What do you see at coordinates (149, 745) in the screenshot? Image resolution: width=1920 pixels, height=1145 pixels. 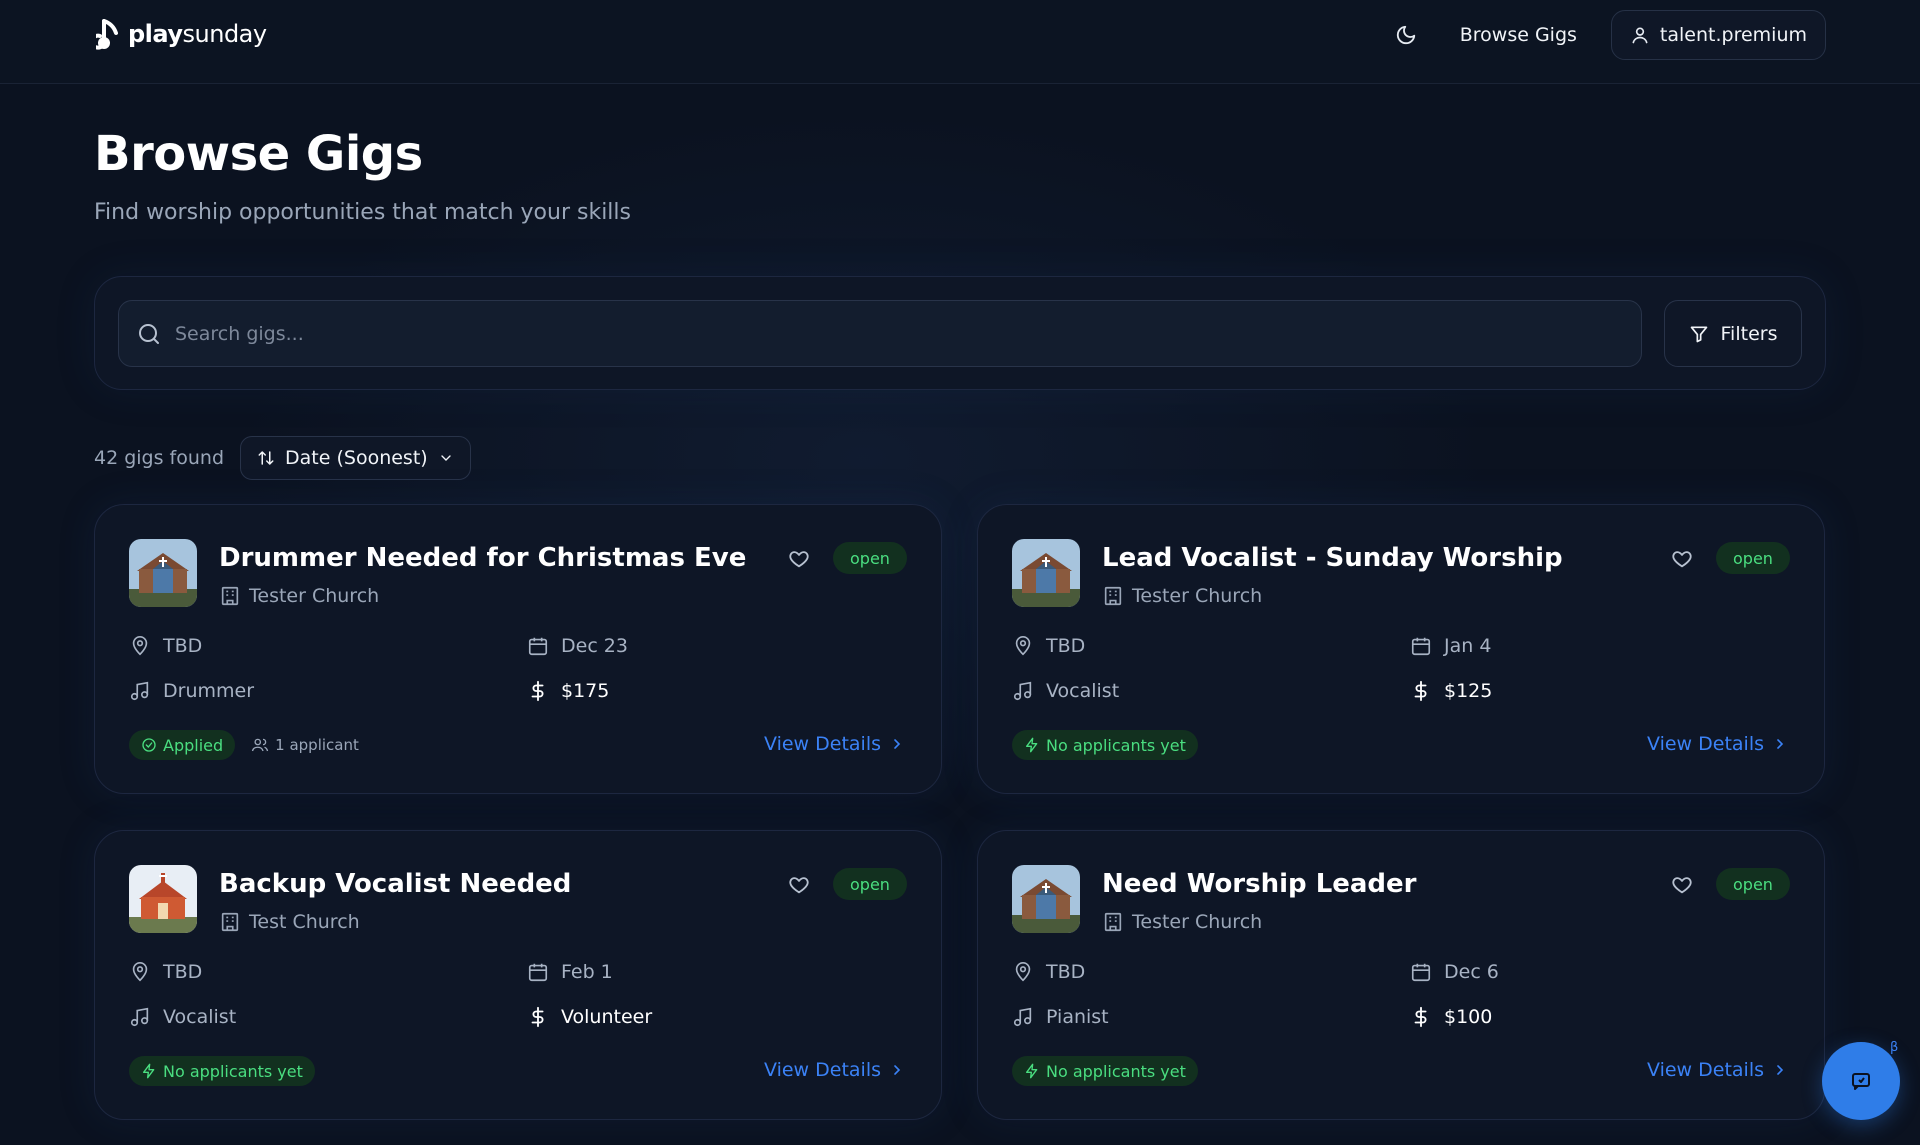 I see `check-circle-icon` at bounding box center [149, 745].